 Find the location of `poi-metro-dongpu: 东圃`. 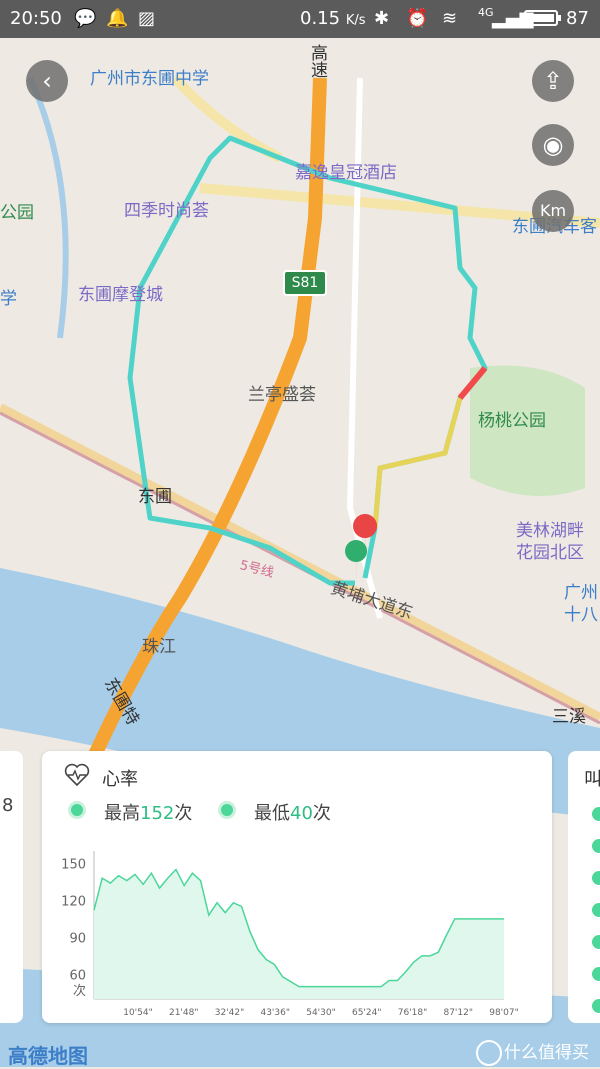

poi-metro-dongpu: 东圃 is located at coordinates (155, 494).